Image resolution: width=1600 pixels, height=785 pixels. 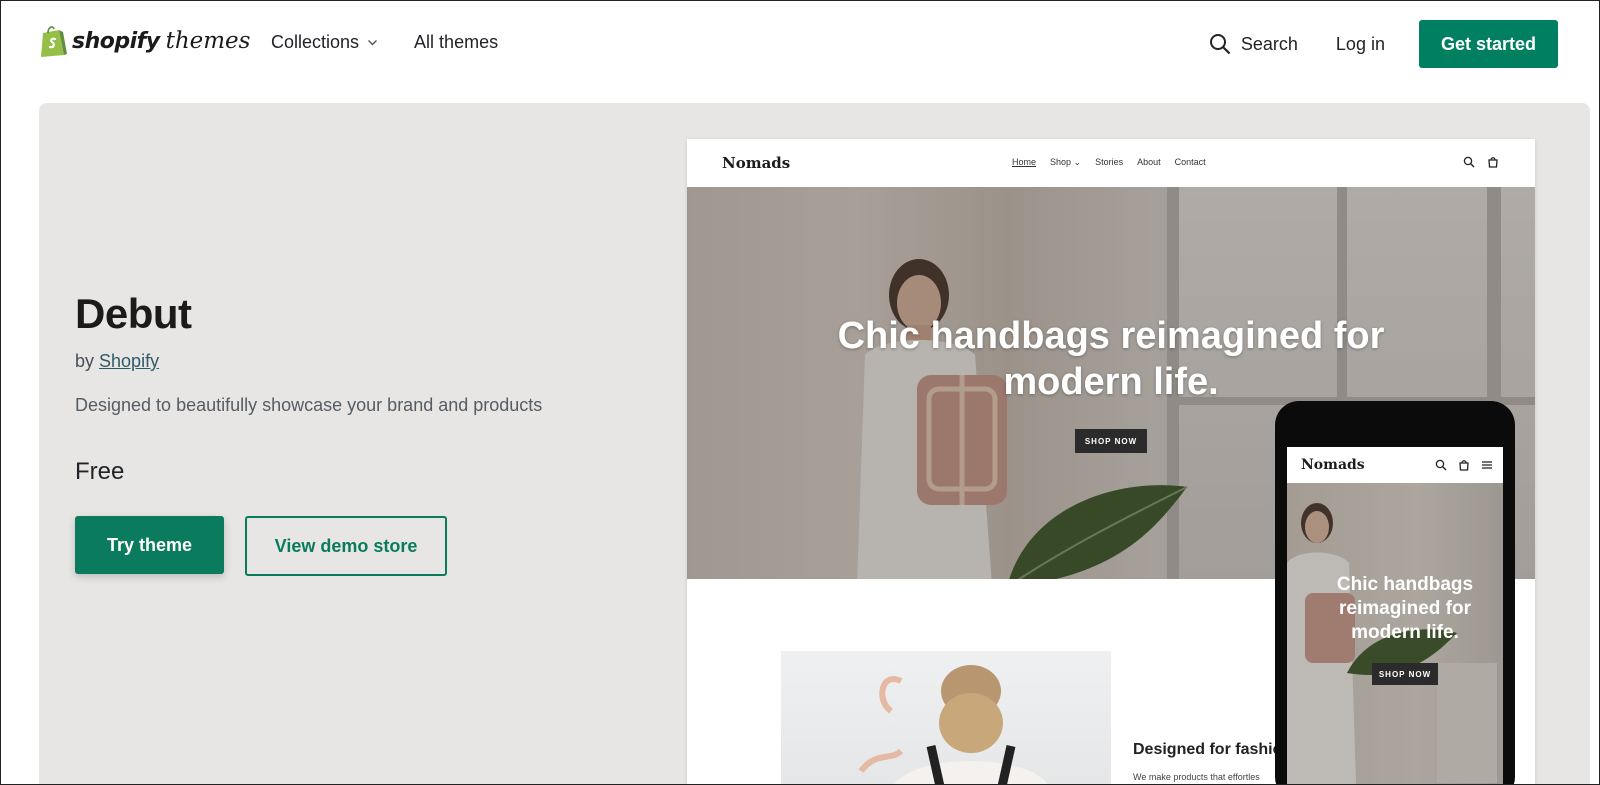 What do you see at coordinates (85, 361) in the screenshot?
I see `author-prefix: by` at bounding box center [85, 361].